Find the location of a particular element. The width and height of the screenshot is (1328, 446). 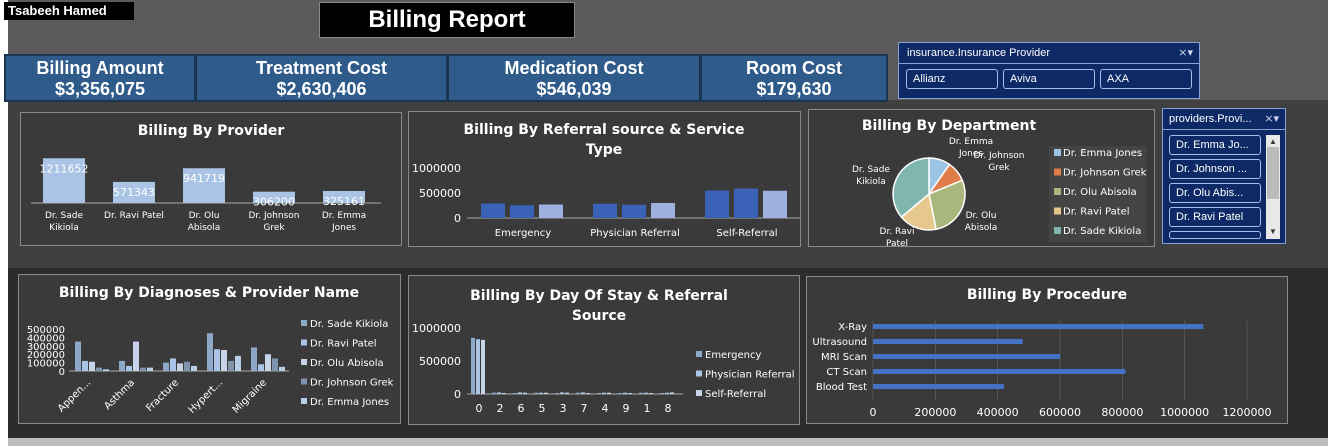

tick-label: Migraine is located at coordinates (250, 396).